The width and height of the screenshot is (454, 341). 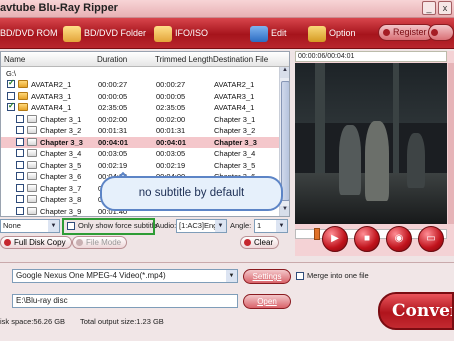 What do you see at coordinates (268, 33) in the screenshot?
I see `edit-button: Edit` at bounding box center [268, 33].